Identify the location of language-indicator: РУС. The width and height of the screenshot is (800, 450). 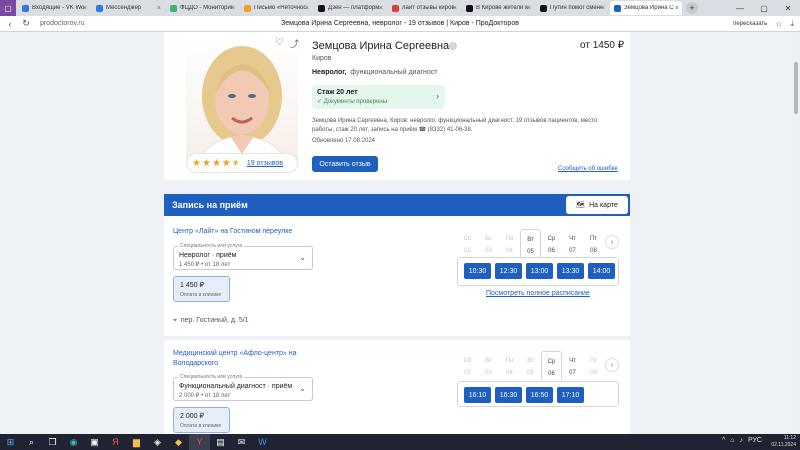
(755, 440).